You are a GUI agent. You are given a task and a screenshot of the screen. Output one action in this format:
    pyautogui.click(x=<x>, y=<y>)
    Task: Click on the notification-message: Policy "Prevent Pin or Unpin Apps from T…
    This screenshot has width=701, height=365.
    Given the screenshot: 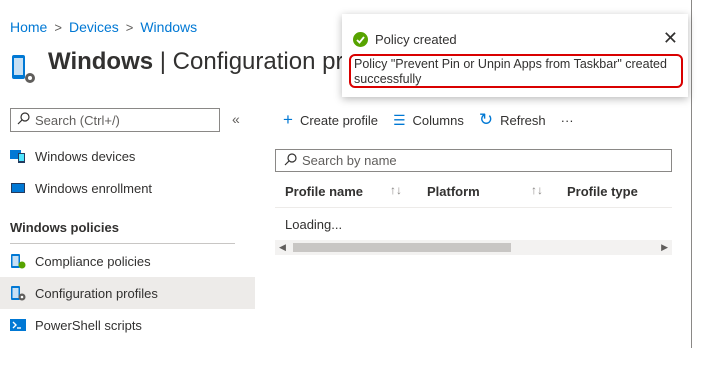 What is the action you would take?
    pyautogui.click(x=516, y=71)
    